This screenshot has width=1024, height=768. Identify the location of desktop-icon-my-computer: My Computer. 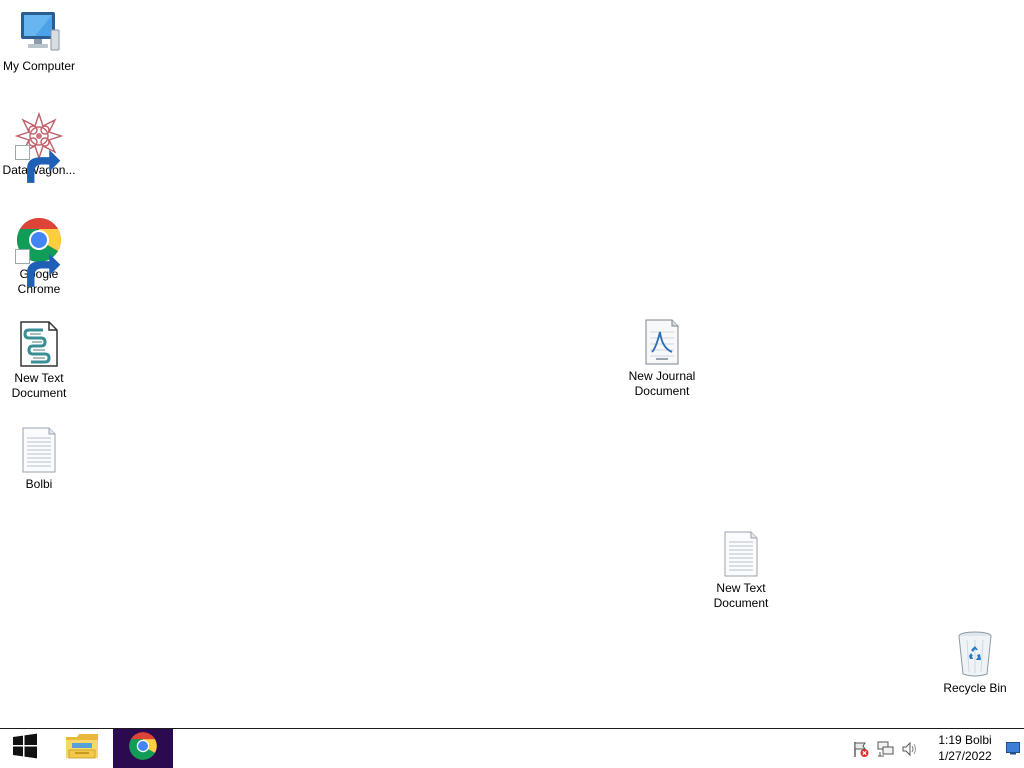
(39, 41).